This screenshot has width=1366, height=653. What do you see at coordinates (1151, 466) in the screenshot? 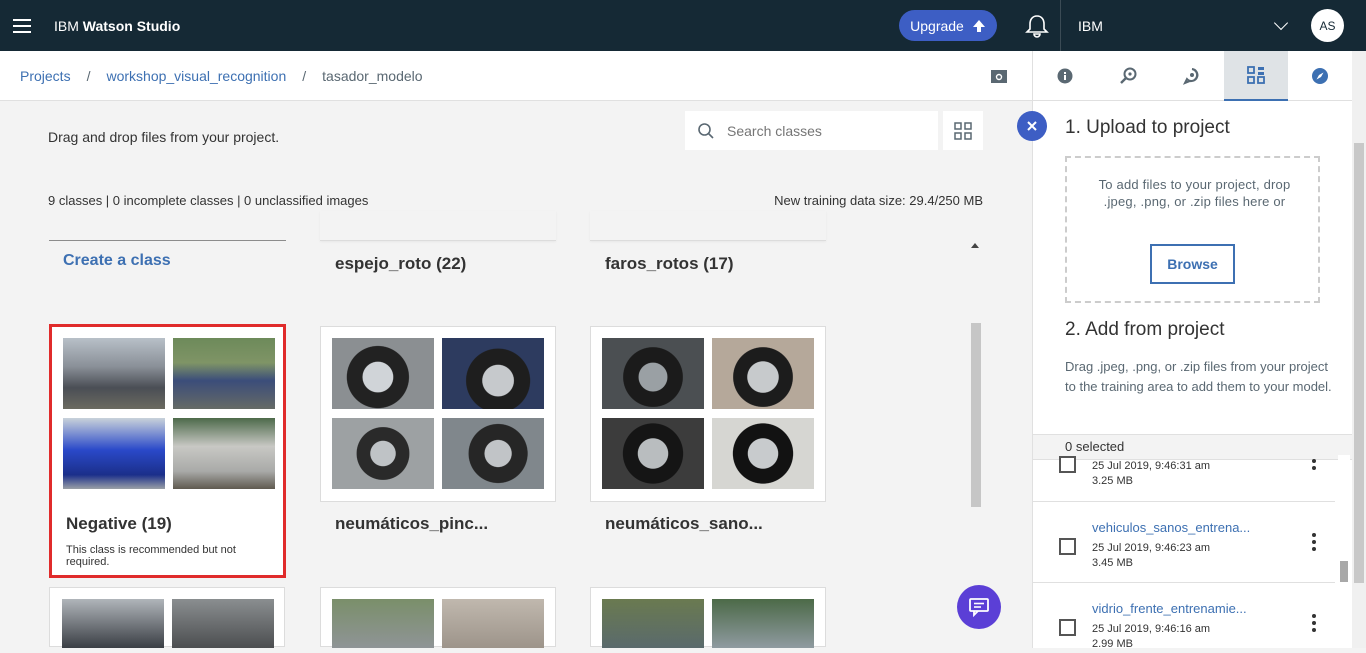
I see `file-date: 25 Jul 2019, 9:46:31 am` at bounding box center [1151, 466].